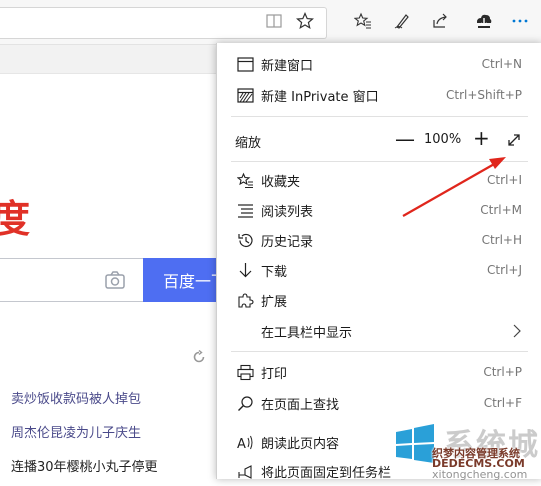 This screenshot has height=486, width=541. What do you see at coordinates (379, 300) in the screenshot?
I see `menu-item-extensions: 扩展` at bounding box center [379, 300].